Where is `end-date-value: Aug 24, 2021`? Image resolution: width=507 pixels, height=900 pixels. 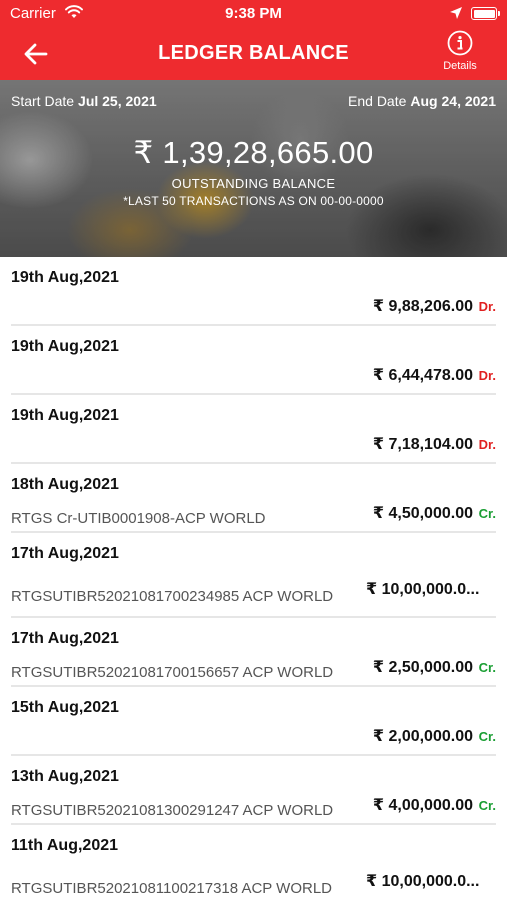 end-date-value: Aug 24, 2021 is located at coordinates (453, 101).